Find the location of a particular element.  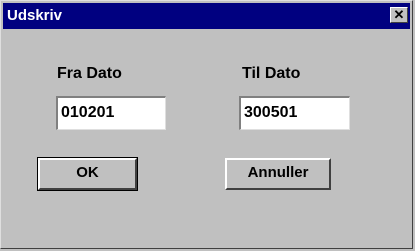

ok-button: OK is located at coordinates (87, 174).